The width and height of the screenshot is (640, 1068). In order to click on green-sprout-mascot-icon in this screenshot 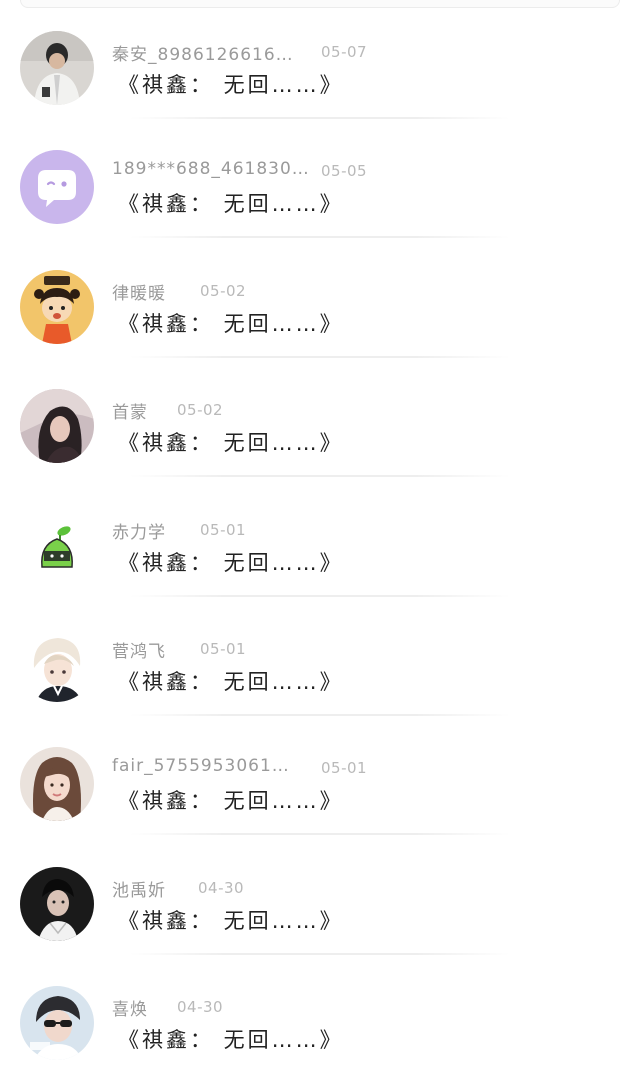, I will do `click(57, 546)`.